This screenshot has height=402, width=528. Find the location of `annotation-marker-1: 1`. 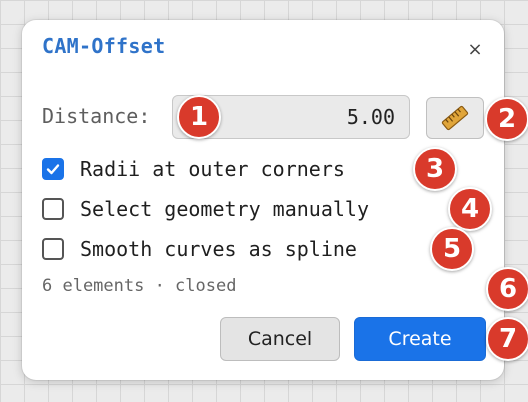

annotation-marker-1: 1 is located at coordinates (199, 117).